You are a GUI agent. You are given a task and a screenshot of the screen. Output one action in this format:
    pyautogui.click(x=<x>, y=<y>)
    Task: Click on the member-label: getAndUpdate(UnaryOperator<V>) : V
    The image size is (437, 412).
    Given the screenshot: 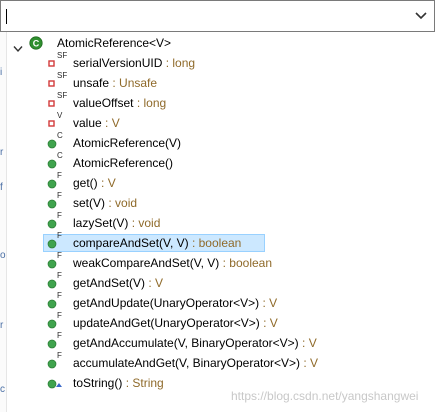 What is the action you would take?
    pyautogui.click(x=175, y=303)
    